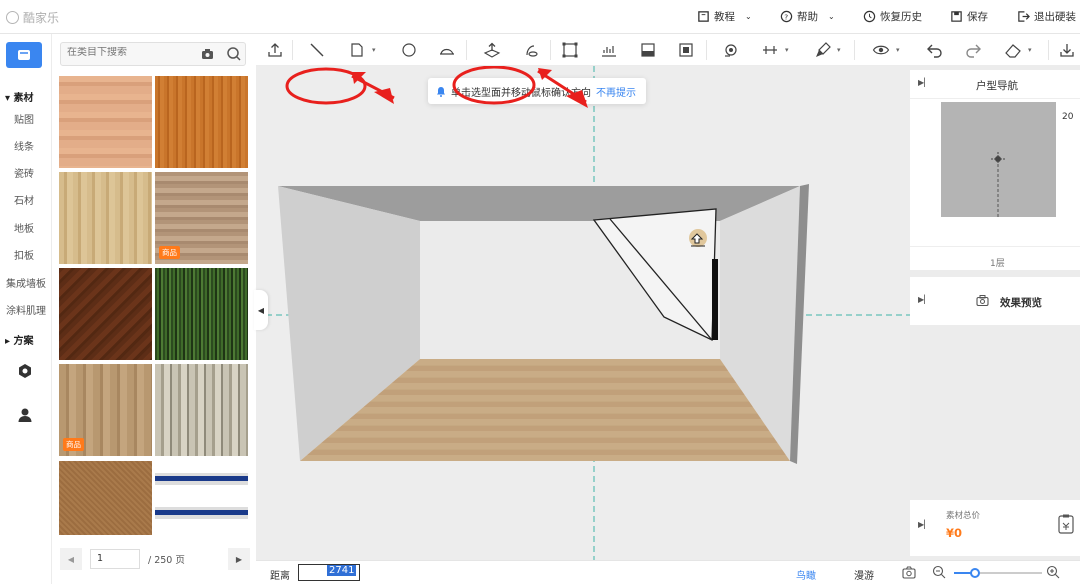  Describe the element at coordinates (531, 50) in the screenshot. I see `sweep-tool-icon` at that location.